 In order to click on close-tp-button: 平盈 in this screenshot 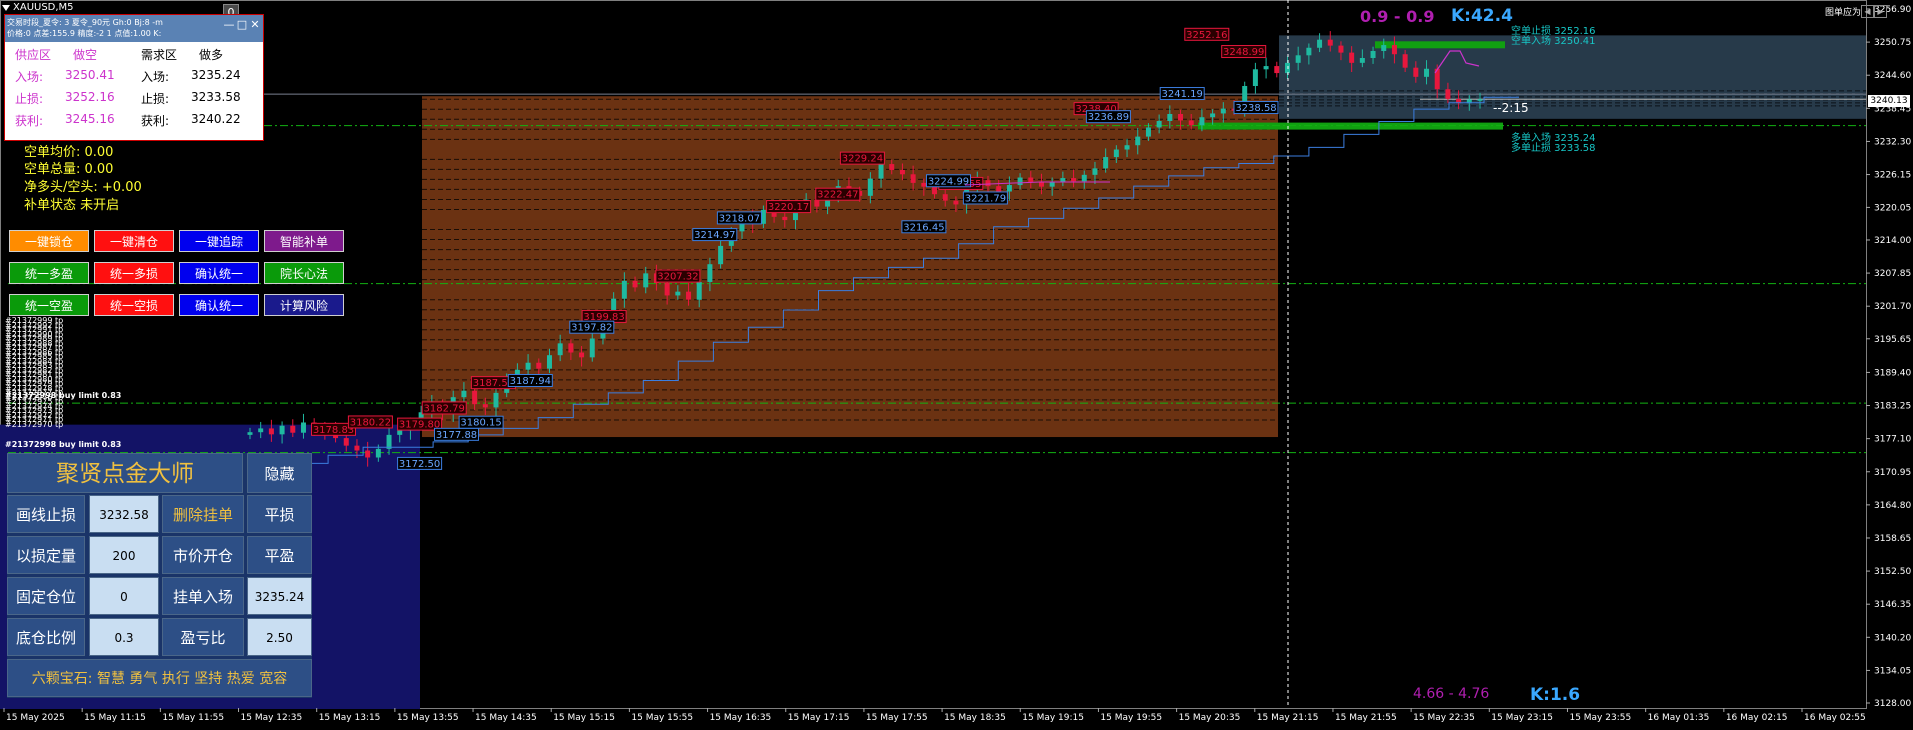, I will do `click(279, 555)`.